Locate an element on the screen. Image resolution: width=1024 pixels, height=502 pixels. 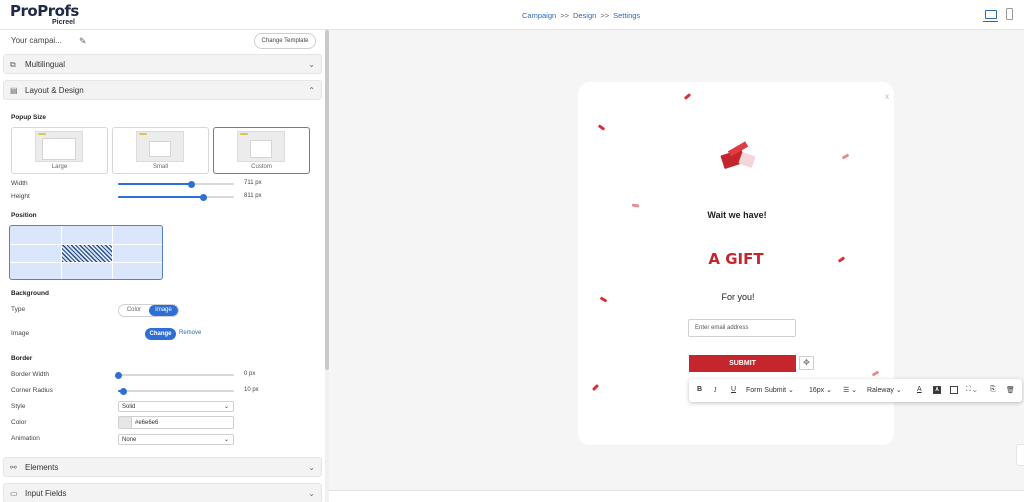
side-panel-handle is located at coordinates (1020, 455).